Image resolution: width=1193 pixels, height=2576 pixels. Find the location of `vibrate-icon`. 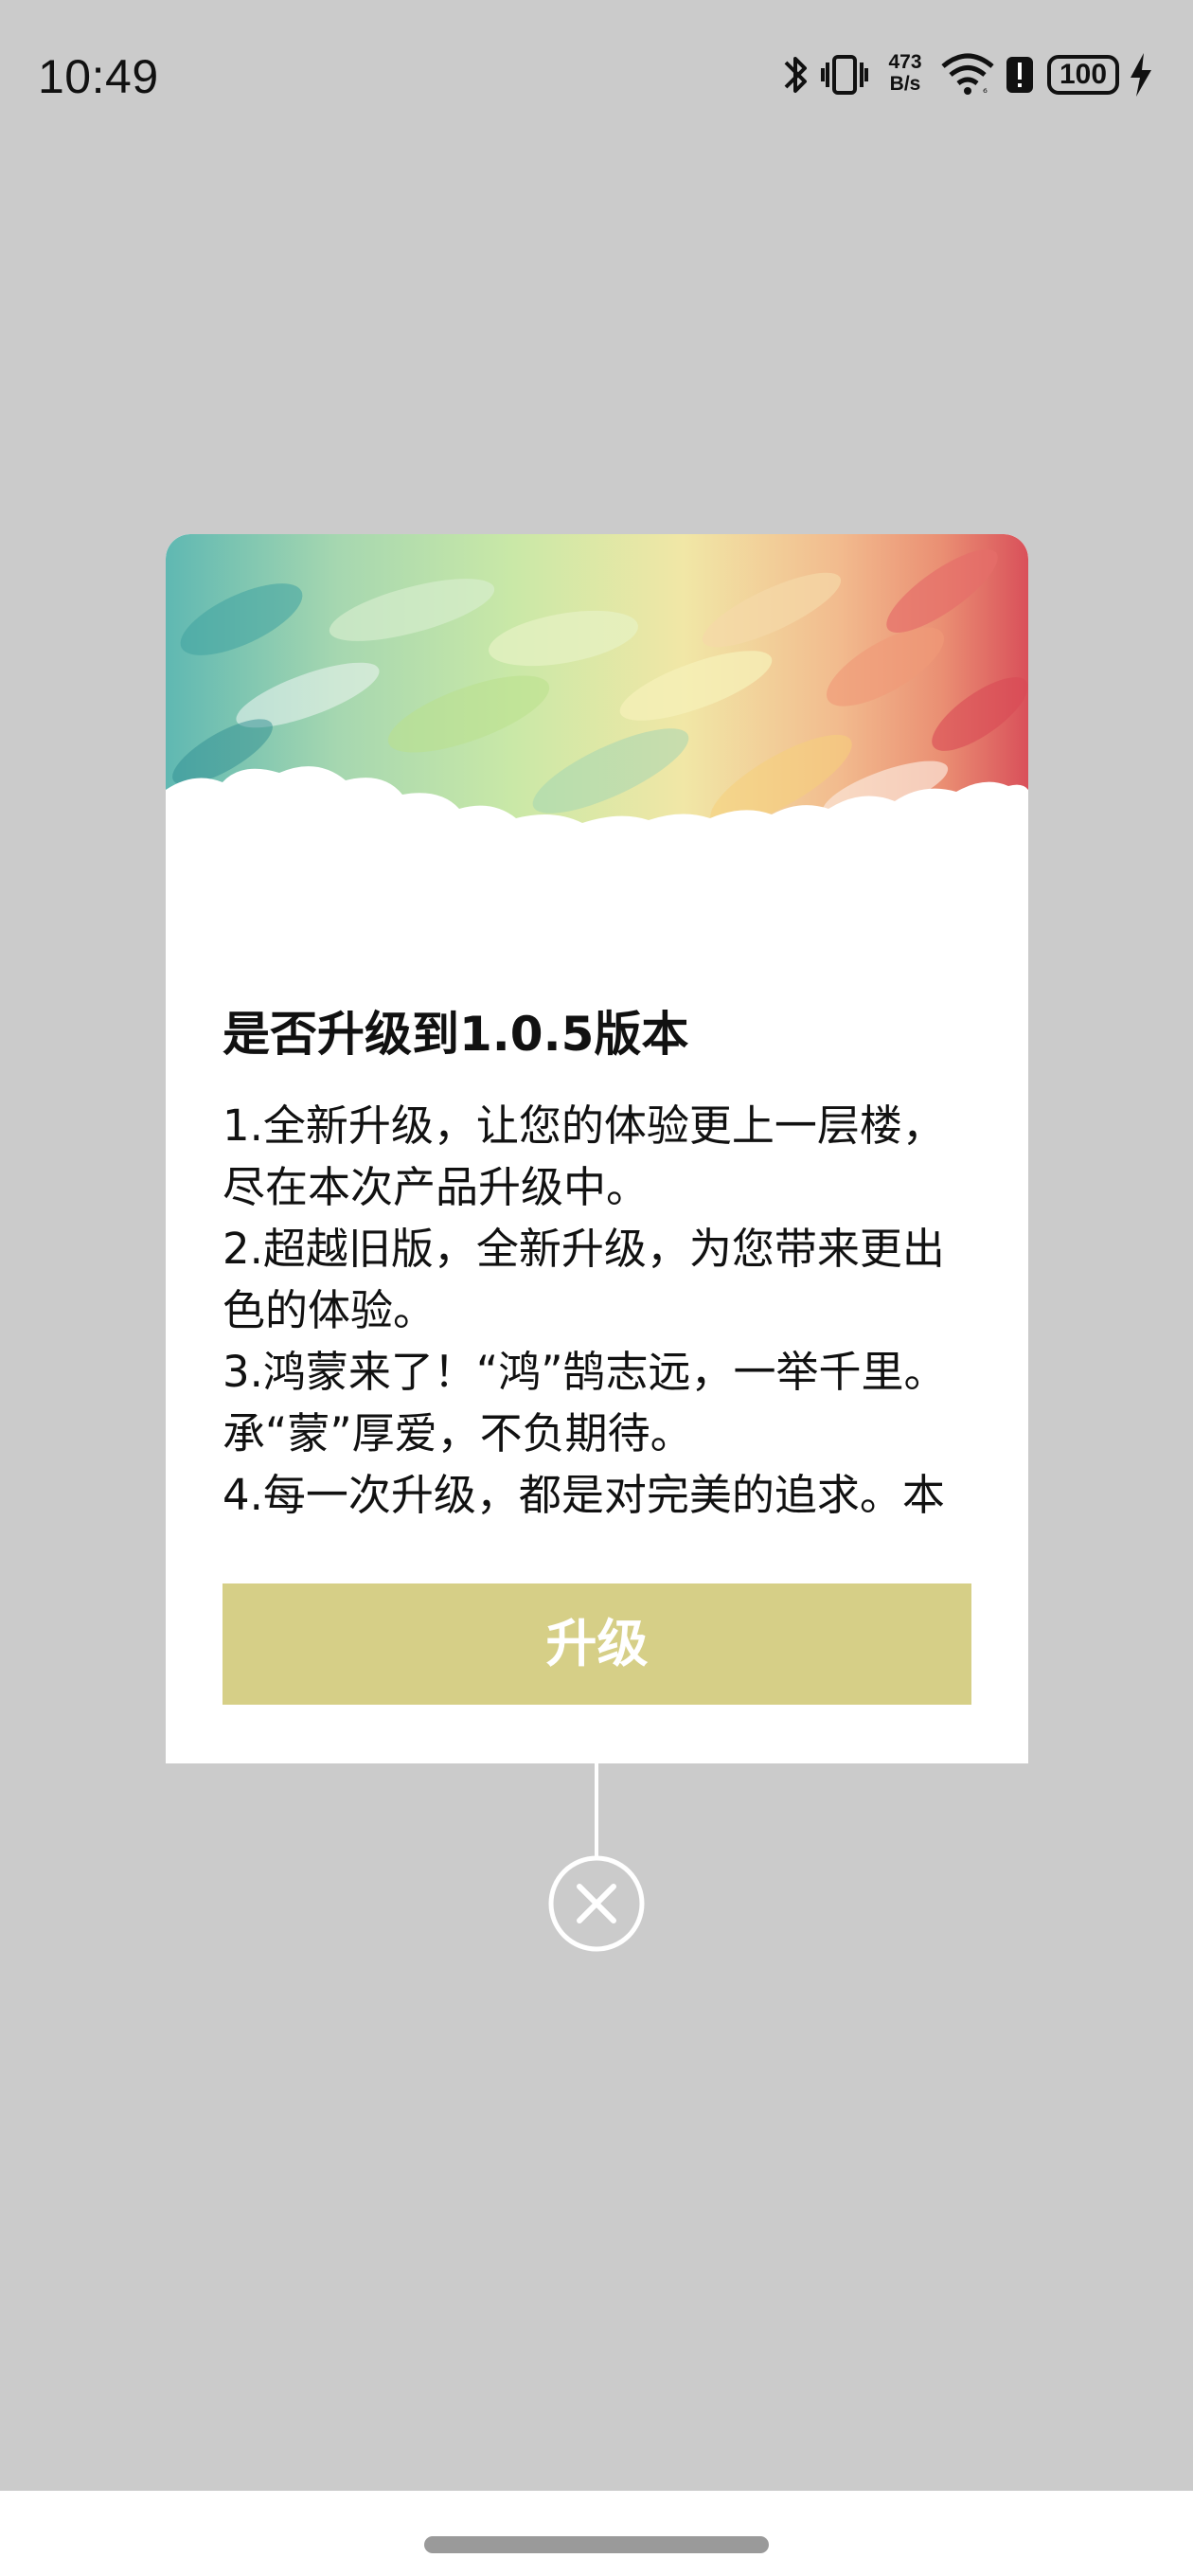

vibrate-icon is located at coordinates (844, 75).